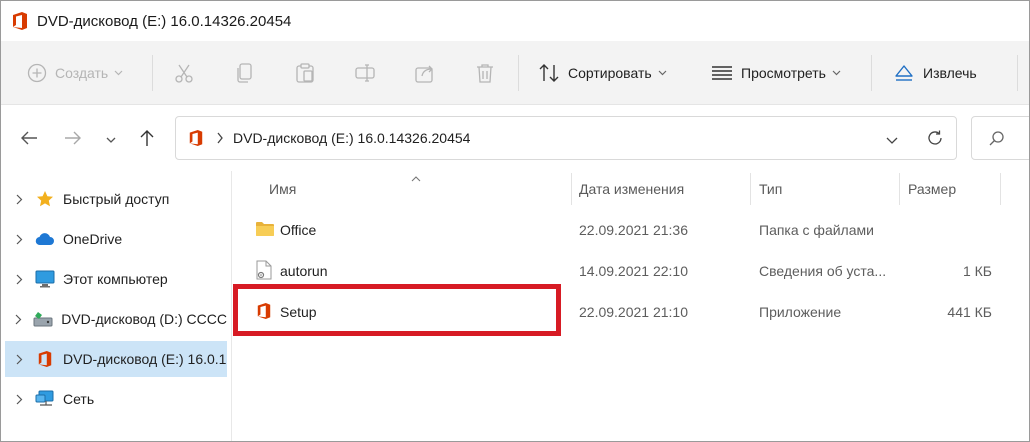 The width and height of the screenshot is (1030, 442). I want to click on sidebar-item-label: Этот компьютер, so click(115, 279).